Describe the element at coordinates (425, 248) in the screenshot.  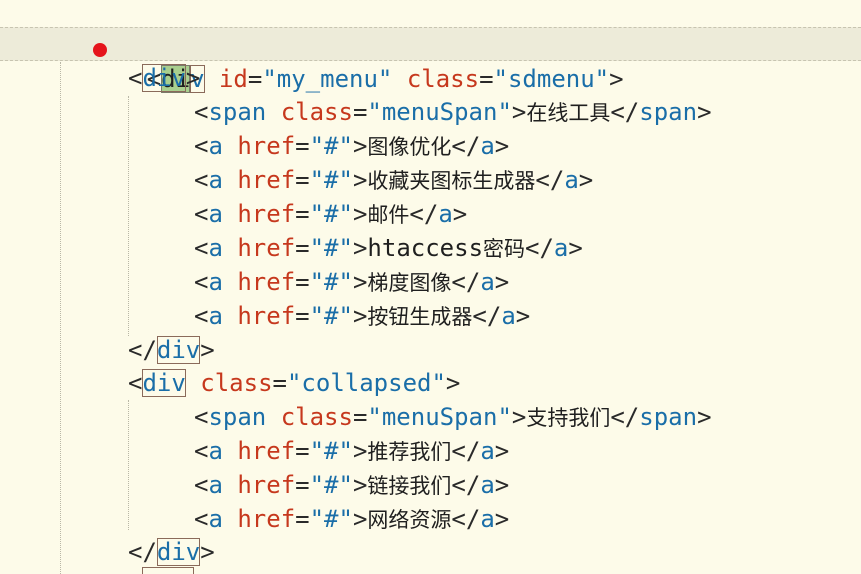
I see `element-text-latin: htaccess` at that location.